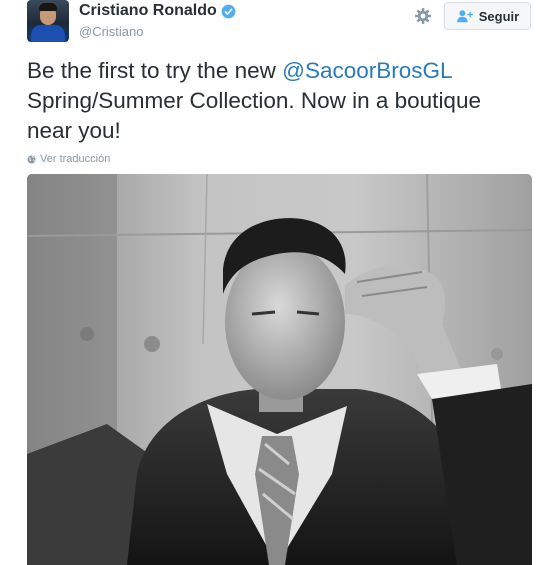 Image resolution: width=555 pixels, height=565 pixels. I want to click on mention-link: @SacoorBrosGL, so click(367, 70).